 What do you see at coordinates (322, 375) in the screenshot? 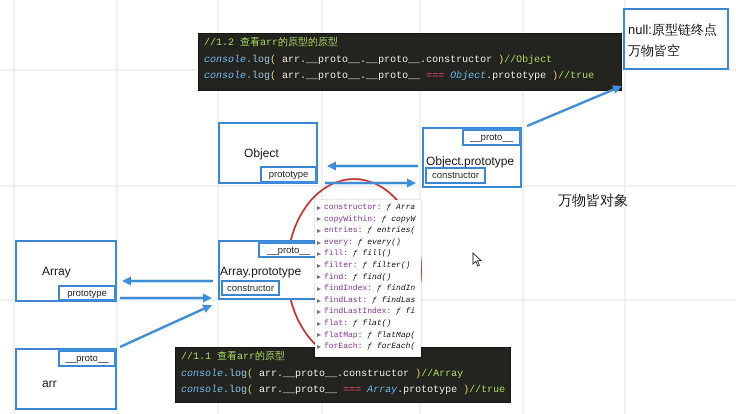
I see `code-line: console.log( arr.__proto__.constructor )//Array` at bounding box center [322, 375].